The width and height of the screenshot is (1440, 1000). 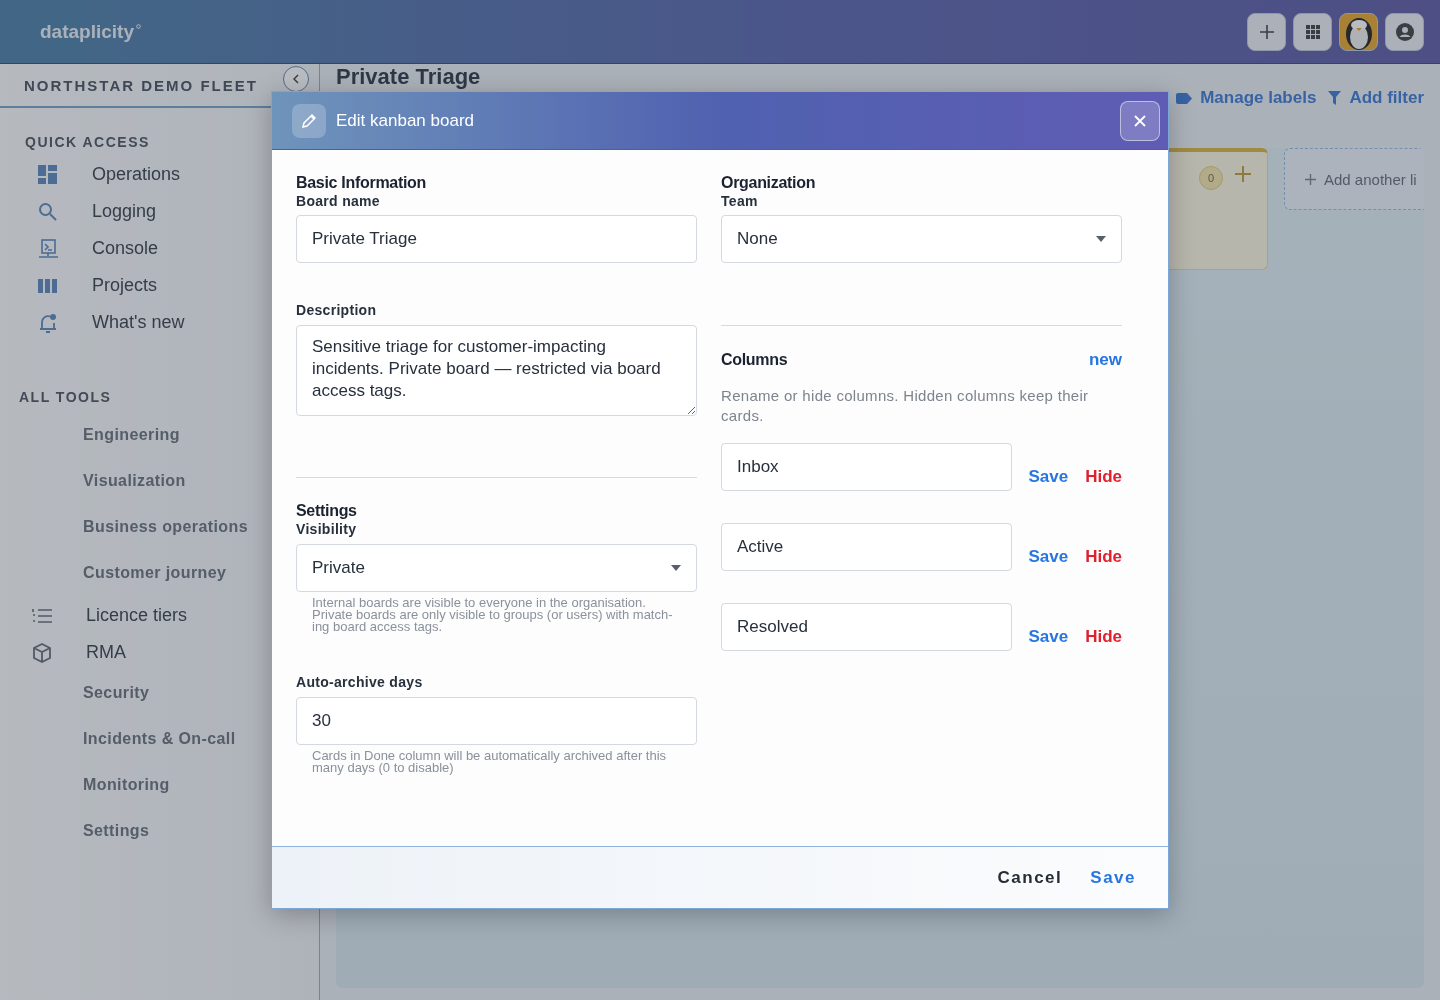 What do you see at coordinates (75, 832) in the screenshot?
I see `sidebar-group: Settings` at bounding box center [75, 832].